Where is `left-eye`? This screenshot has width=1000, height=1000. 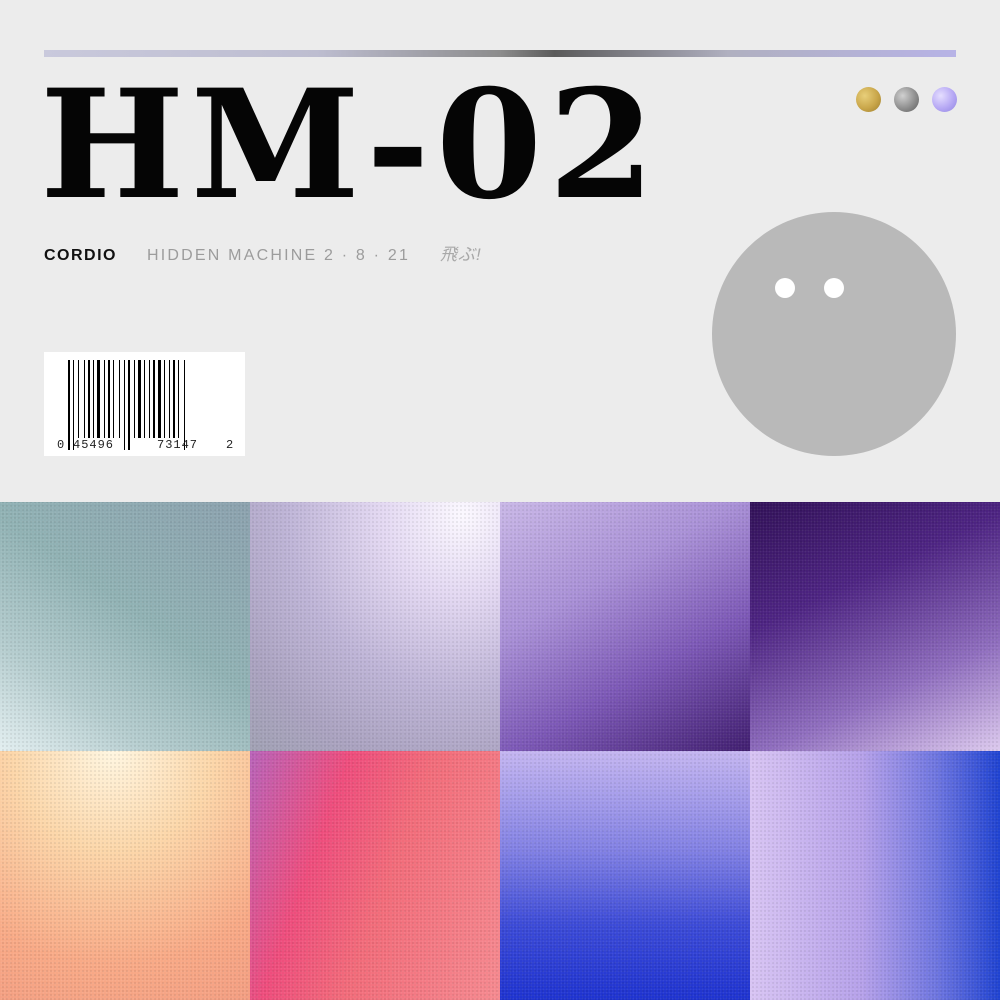 left-eye is located at coordinates (785, 288).